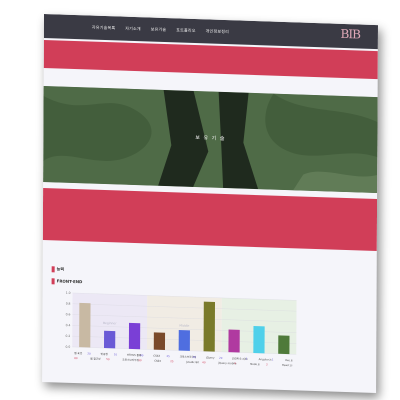 The height and width of the screenshot is (400, 400). What do you see at coordinates (210, 219) in the screenshot?
I see `accent-band-bottom` at bounding box center [210, 219].